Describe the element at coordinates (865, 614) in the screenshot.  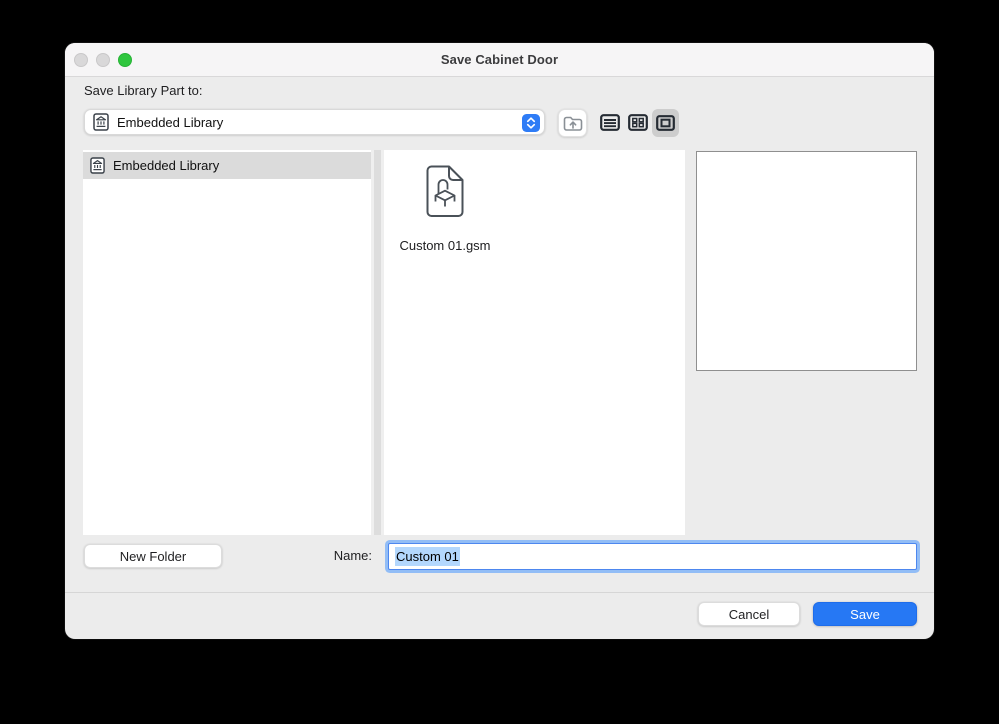
I see `save-button: Save` at that location.